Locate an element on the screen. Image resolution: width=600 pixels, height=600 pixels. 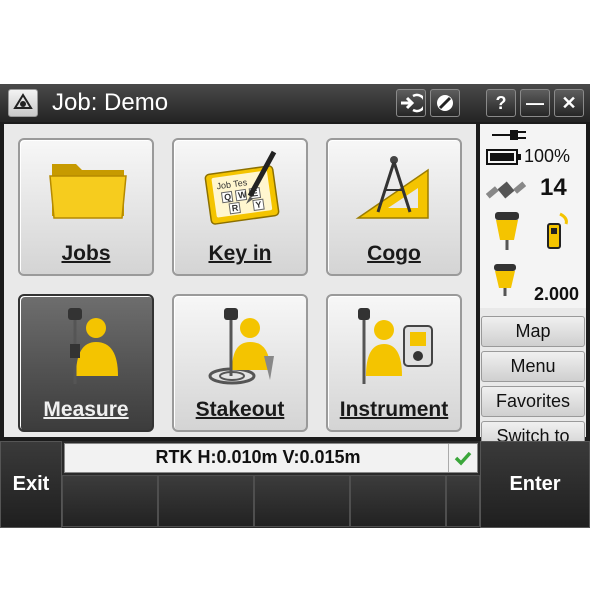
close-button: ✕ is located at coordinates (569, 103).